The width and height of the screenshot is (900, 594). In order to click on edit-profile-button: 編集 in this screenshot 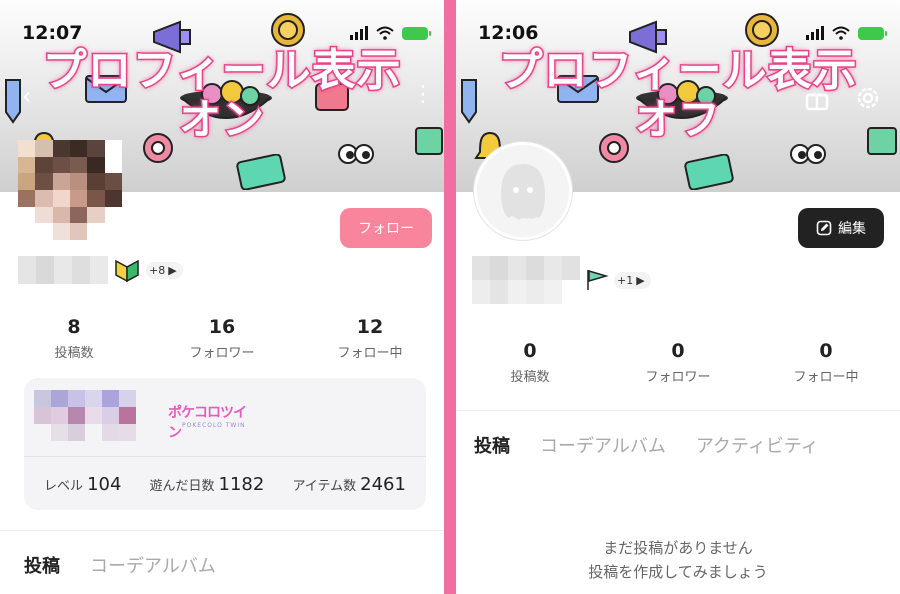, I will do `click(841, 228)`.